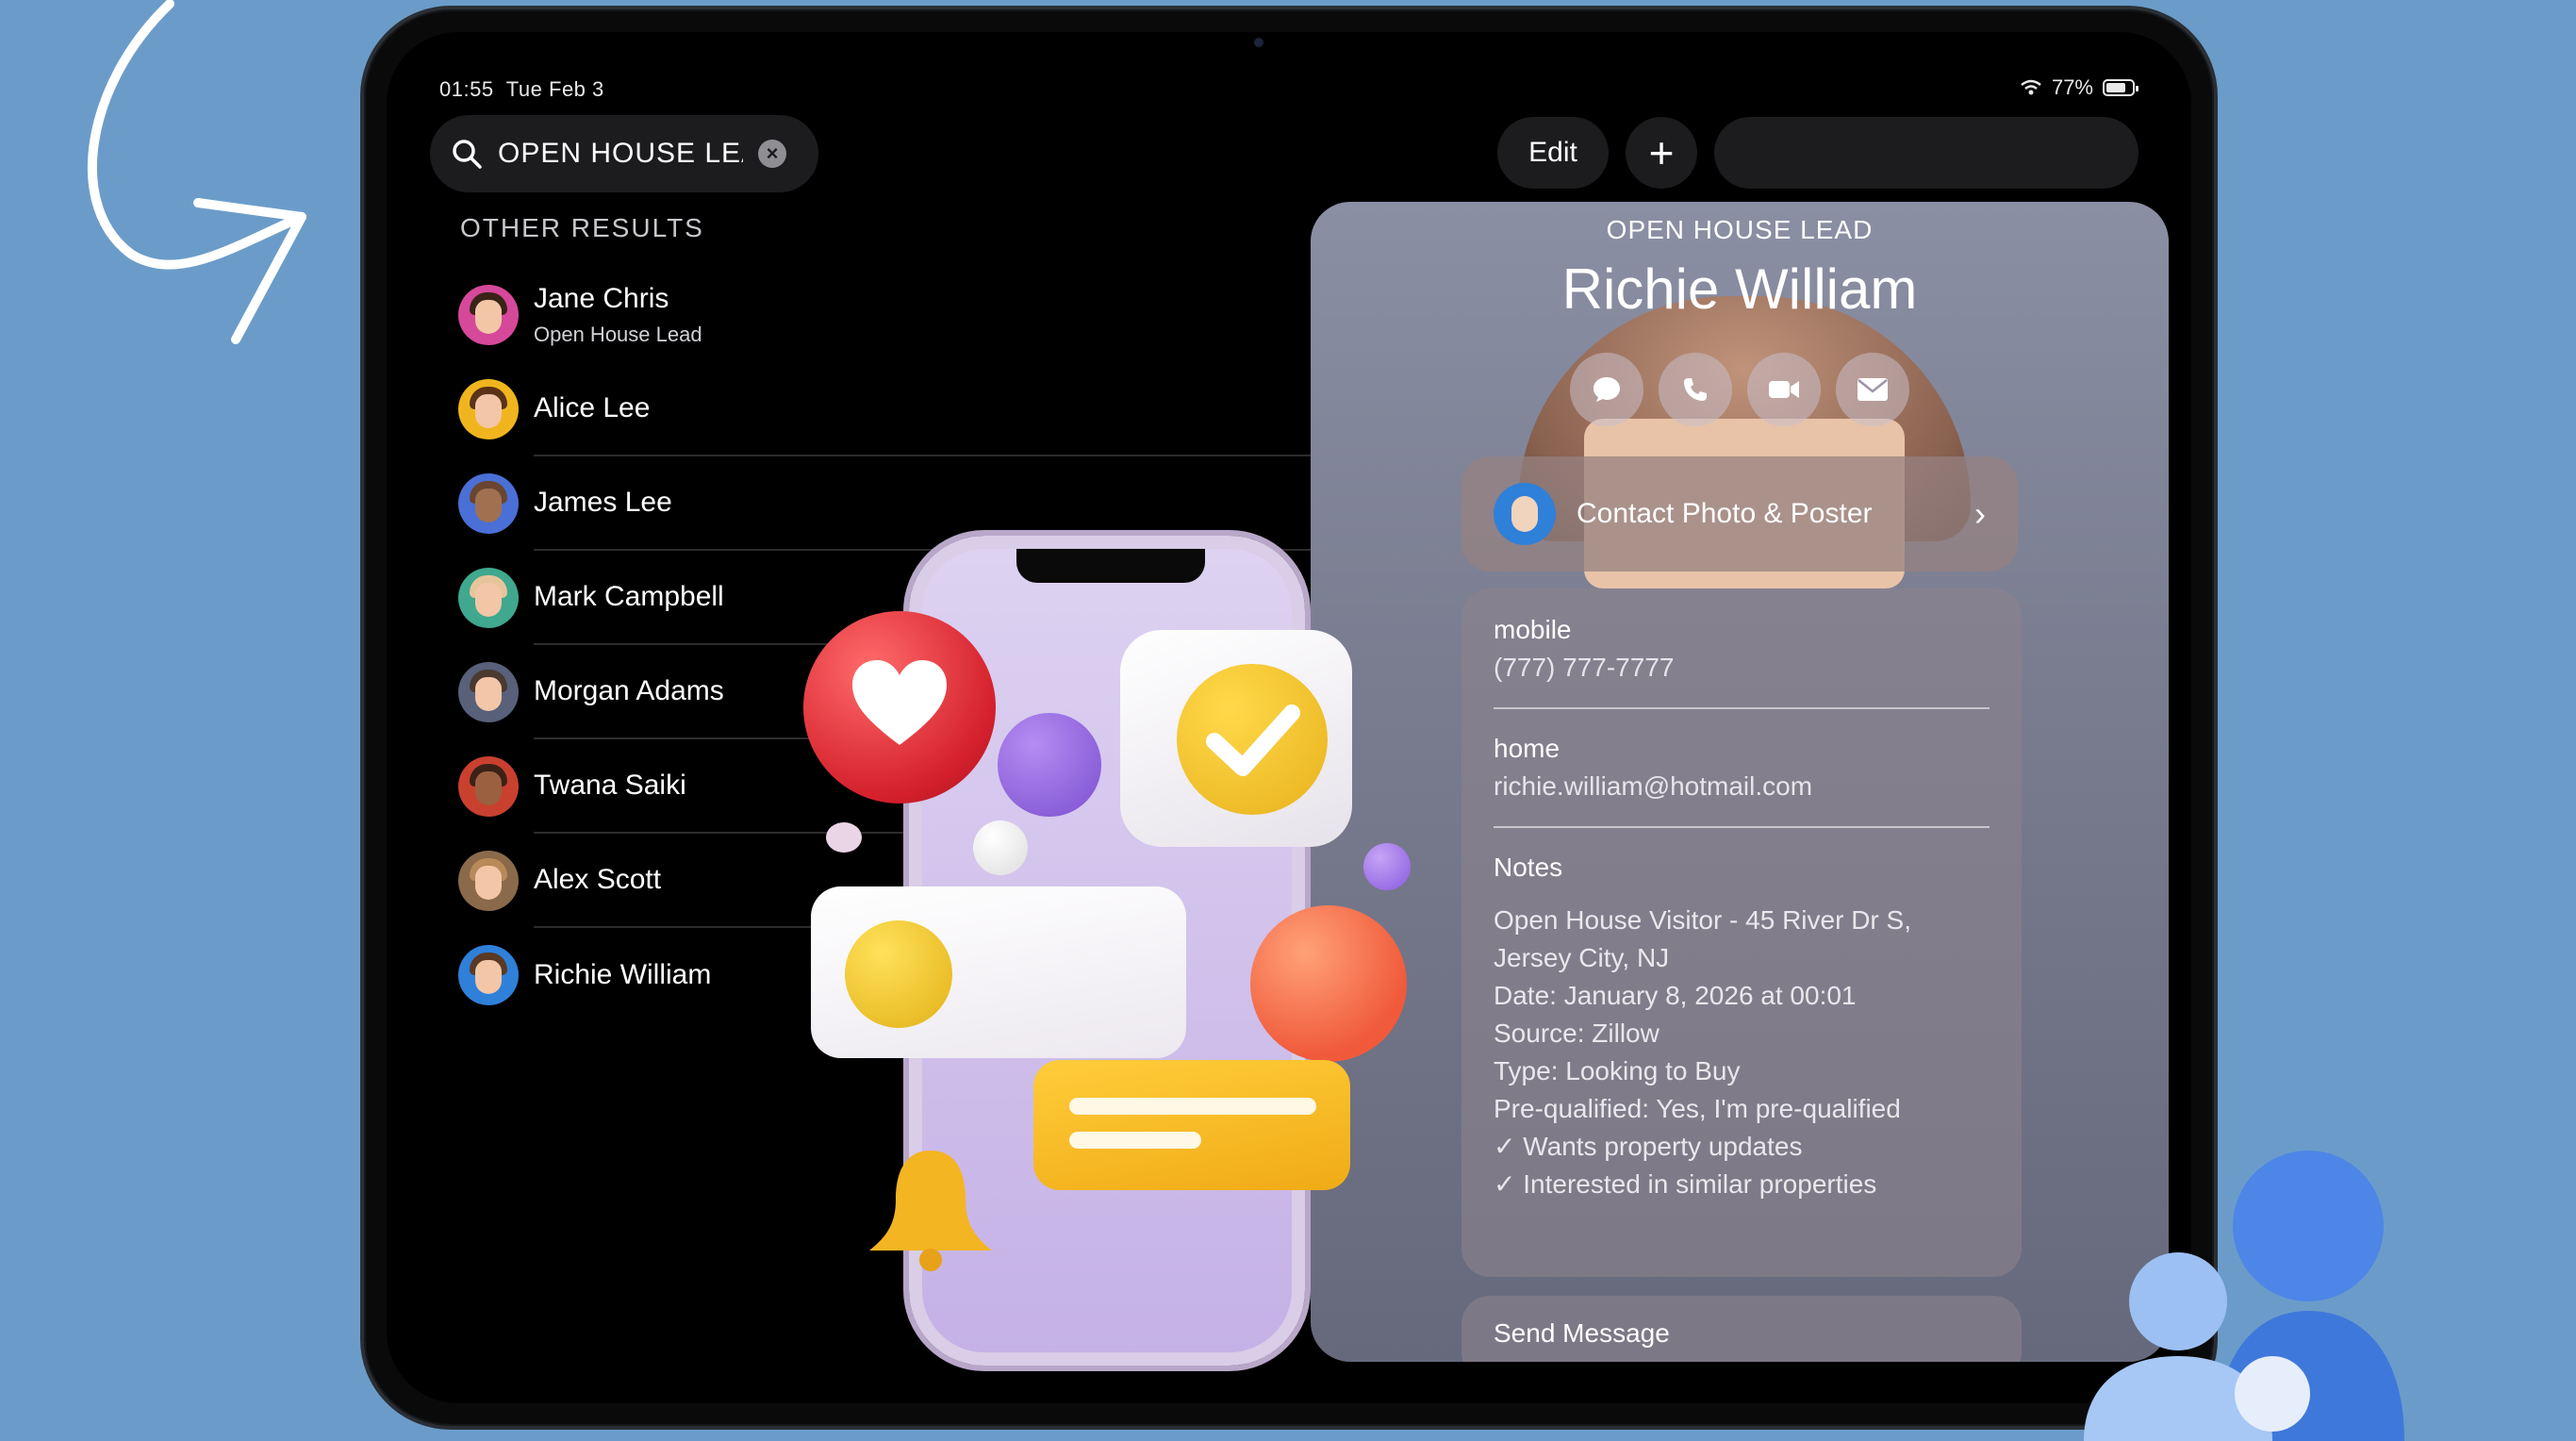  Describe the element at coordinates (1258, 43) in the screenshot. I see `front-camera` at that location.